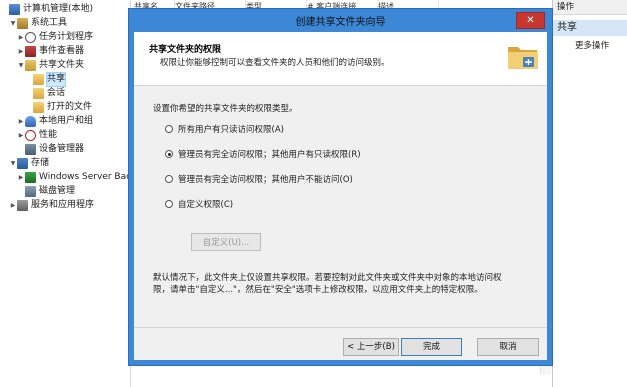  Describe the element at coordinates (37, 135) in the screenshot. I see `tree-item: ▶ 性能` at that location.